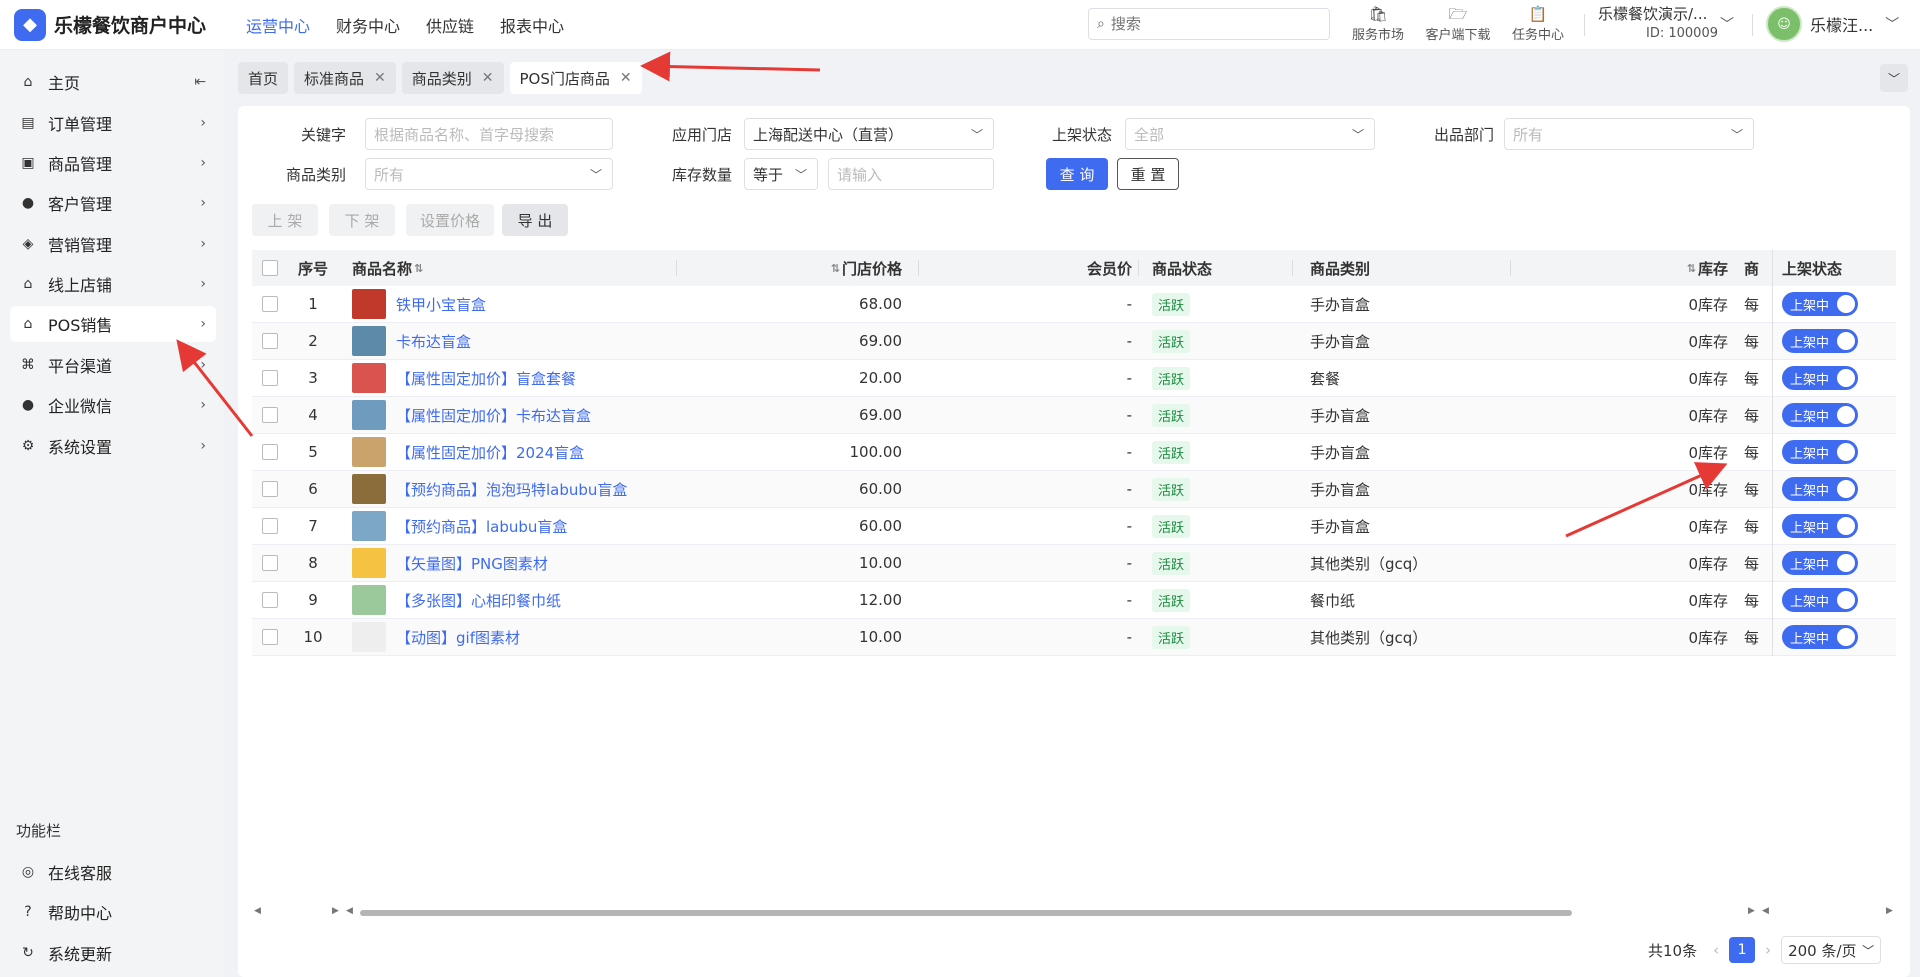 The height and width of the screenshot is (977, 1920). I want to click on sidebar-item-pos-sales: ⌂ POS销售 ›, so click(113, 324).